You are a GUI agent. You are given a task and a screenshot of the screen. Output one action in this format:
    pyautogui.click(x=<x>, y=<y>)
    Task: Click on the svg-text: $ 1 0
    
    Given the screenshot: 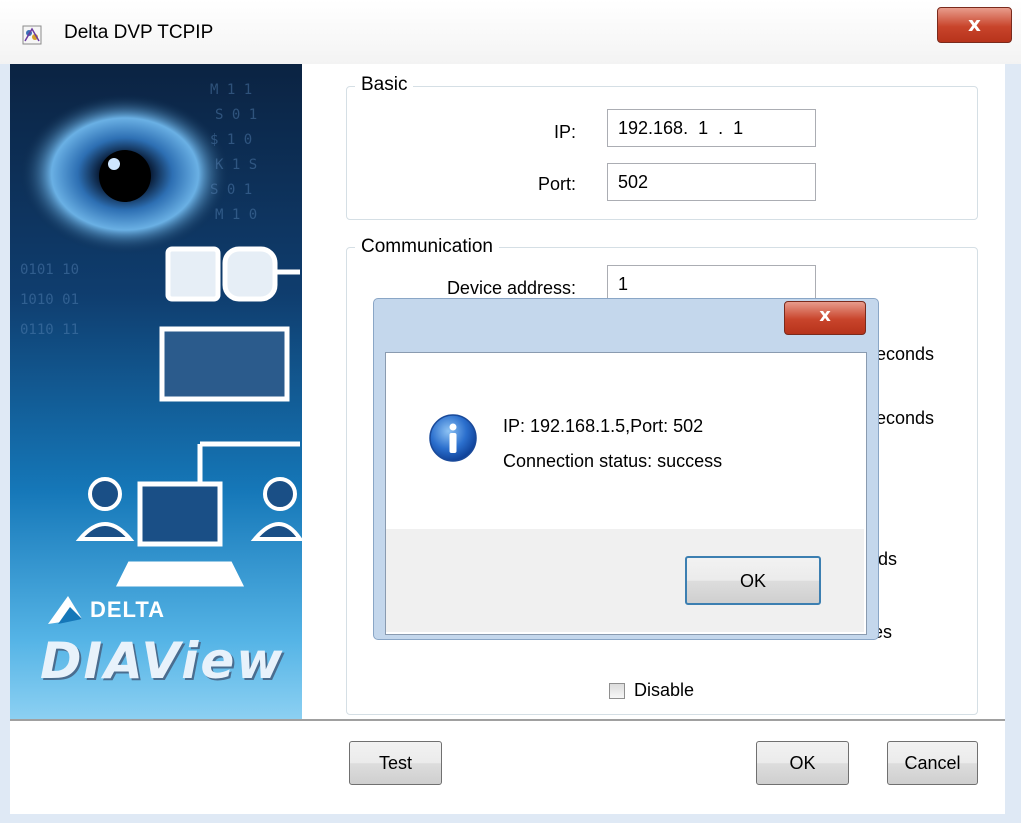 What is the action you would take?
    pyautogui.click(x=231, y=140)
    